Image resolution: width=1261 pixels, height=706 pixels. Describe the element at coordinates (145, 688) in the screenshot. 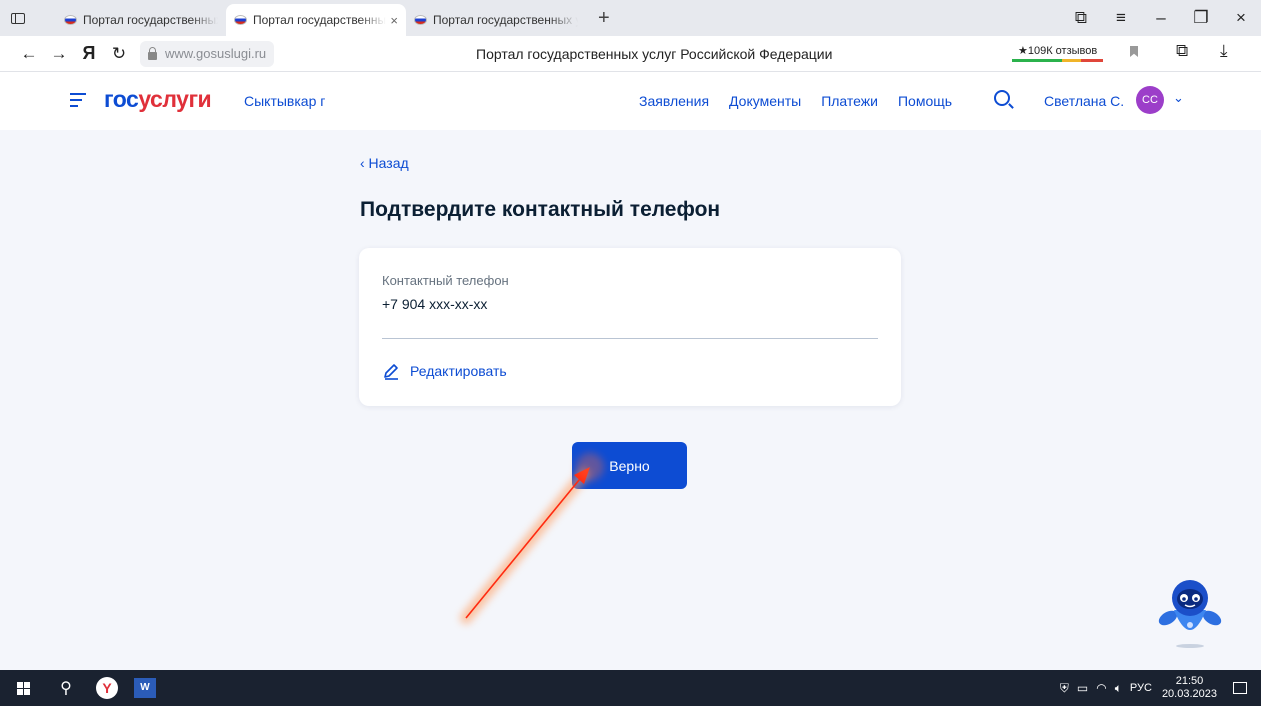

I see `word-icon: W` at that location.